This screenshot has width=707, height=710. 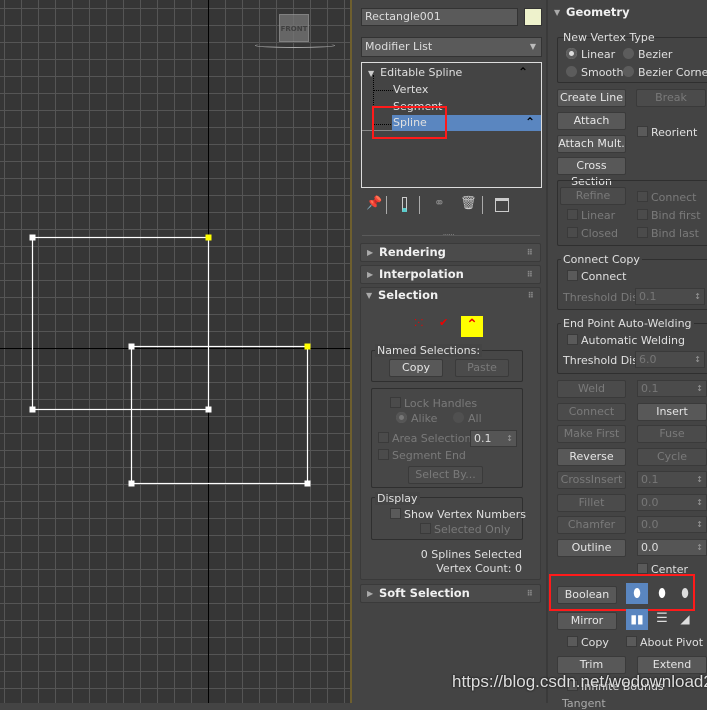 I want to click on mirror-button: Mirror, so click(x=587, y=621).